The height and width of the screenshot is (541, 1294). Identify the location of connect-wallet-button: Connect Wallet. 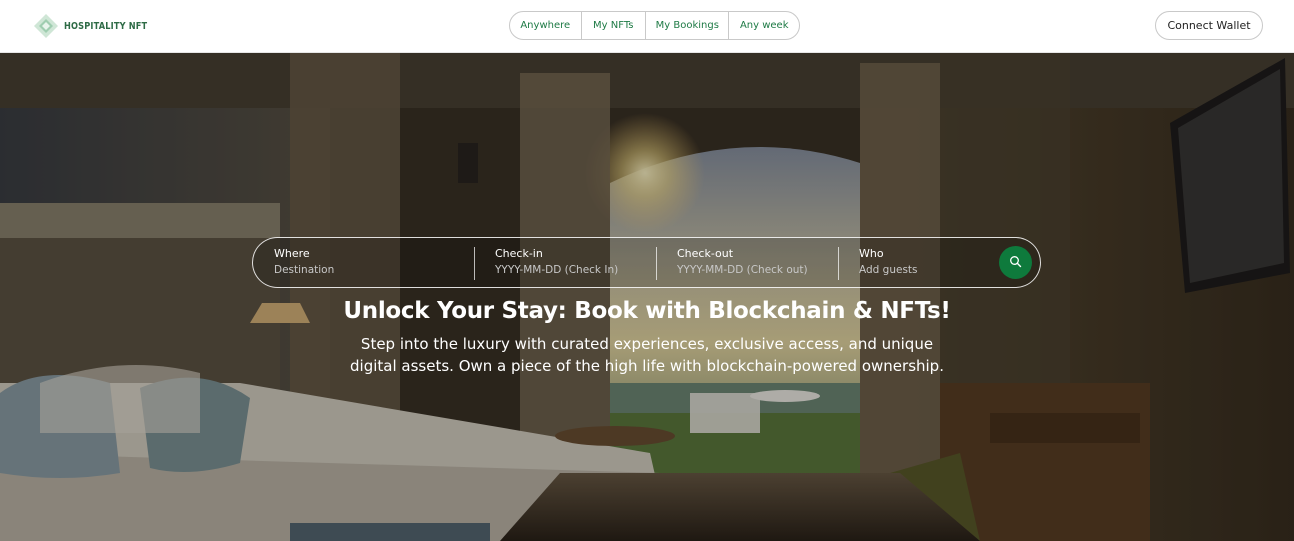
(1209, 25).